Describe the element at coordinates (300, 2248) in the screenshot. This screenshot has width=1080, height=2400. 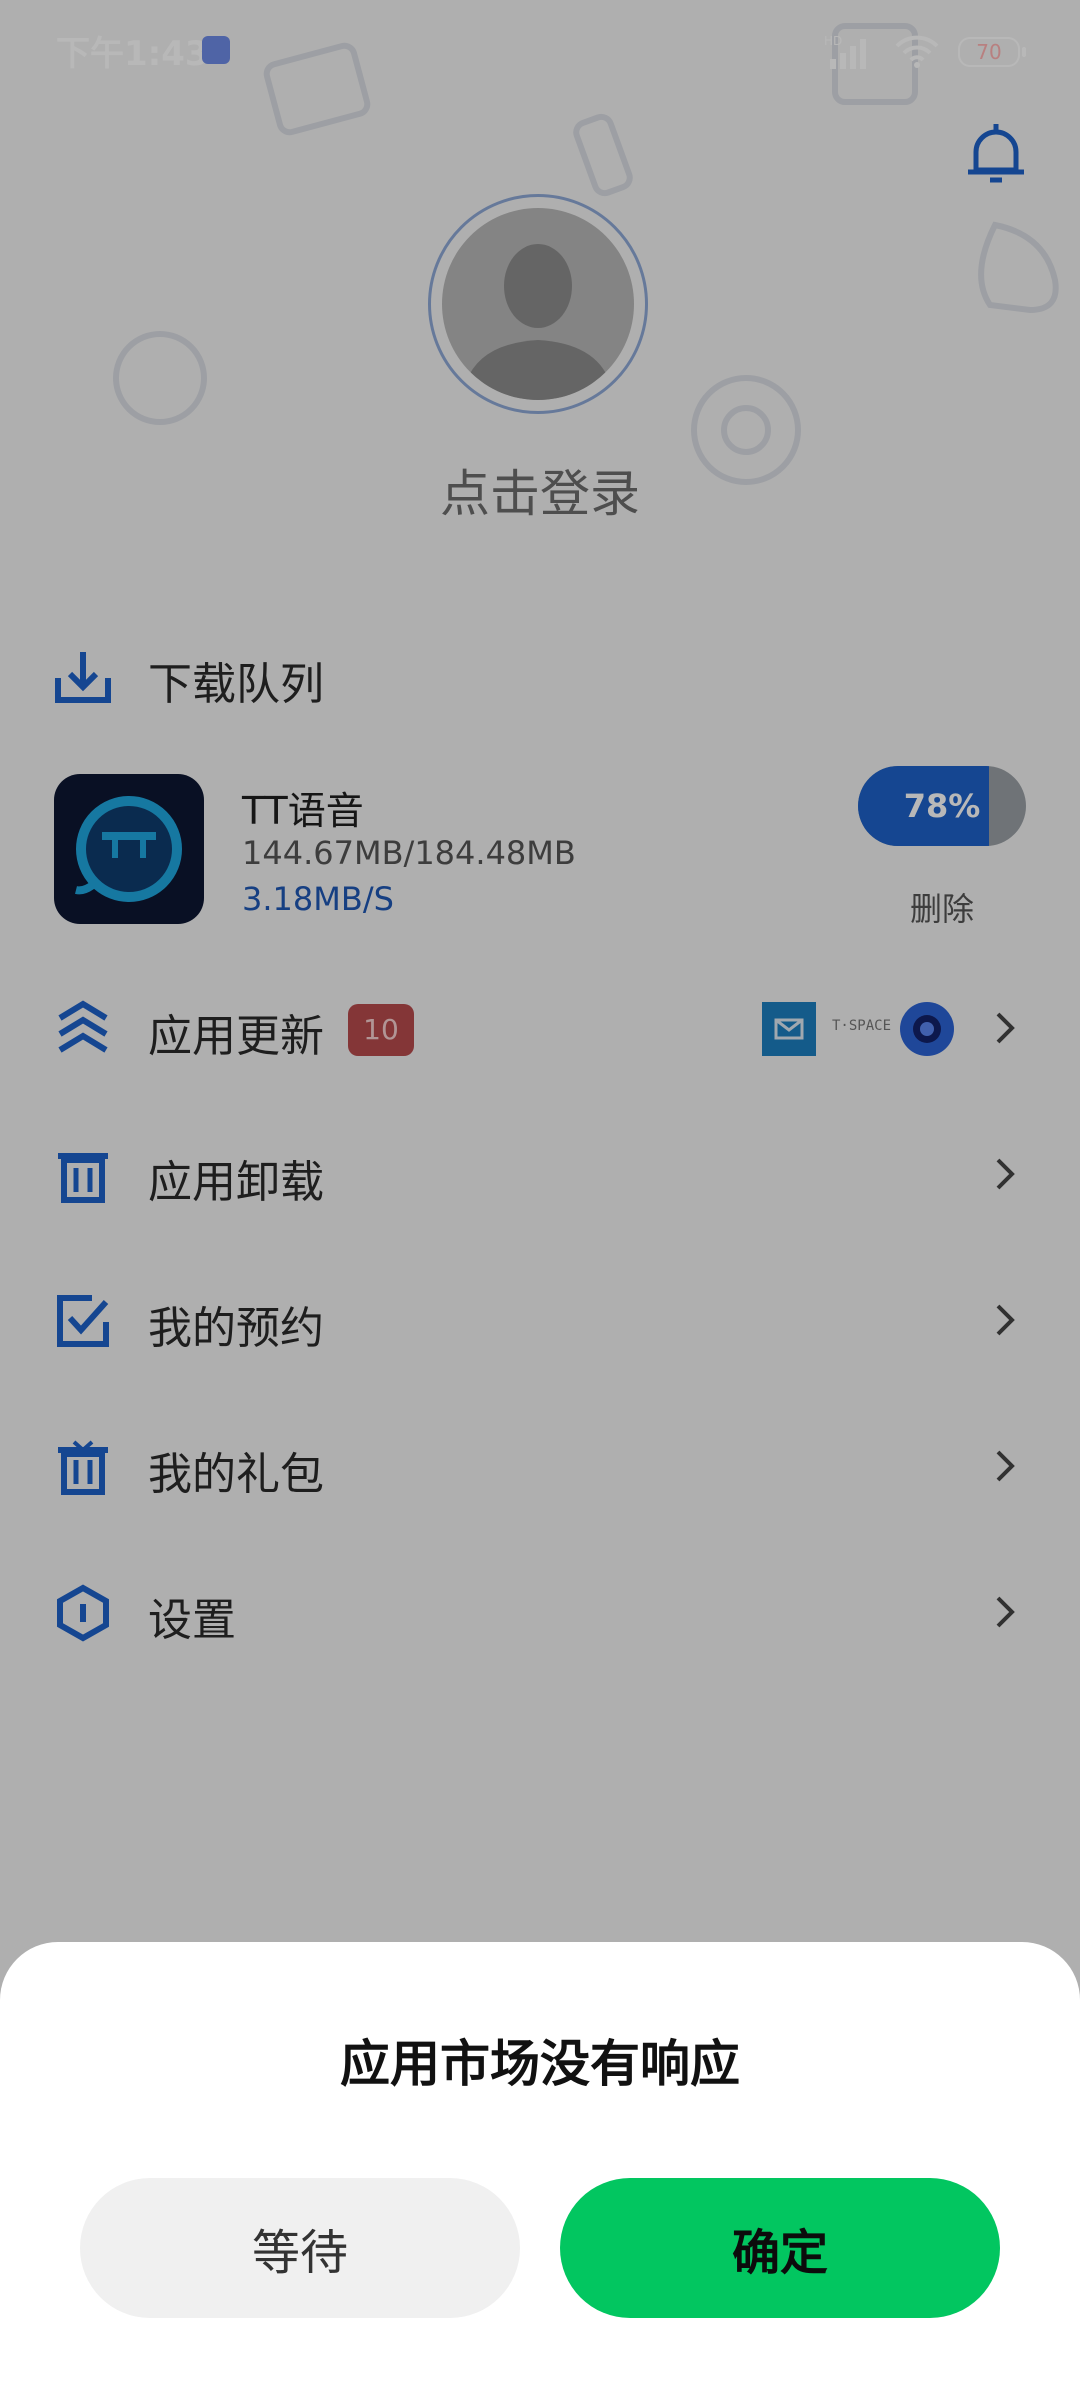
I see `wait-button: 等待` at that location.